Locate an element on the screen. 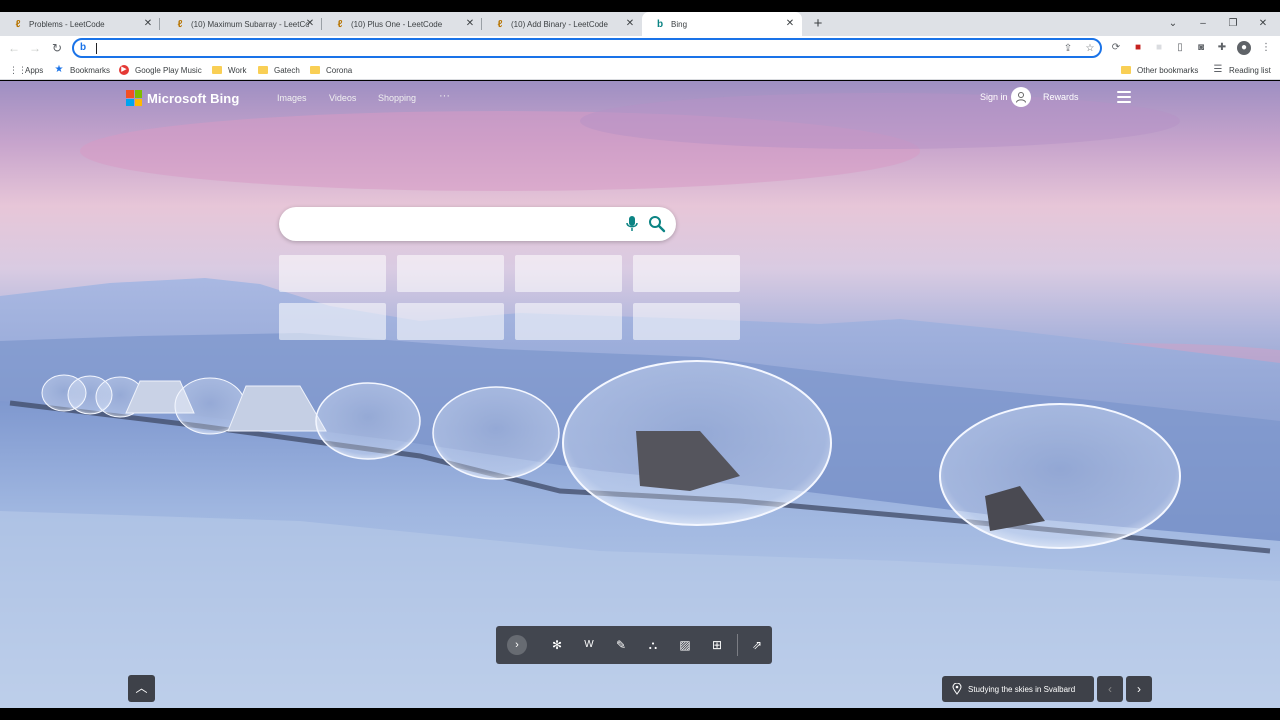  nav-videos: Videos is located at coordinates (342, 98).